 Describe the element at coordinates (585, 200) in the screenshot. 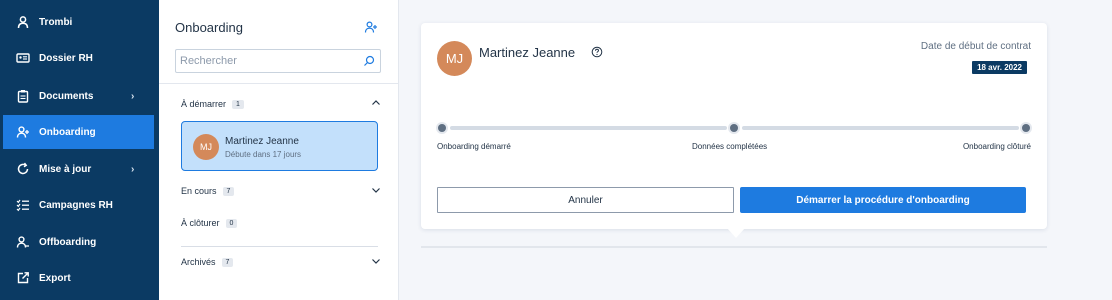

I see `cancel-button: Annuler` at that location.